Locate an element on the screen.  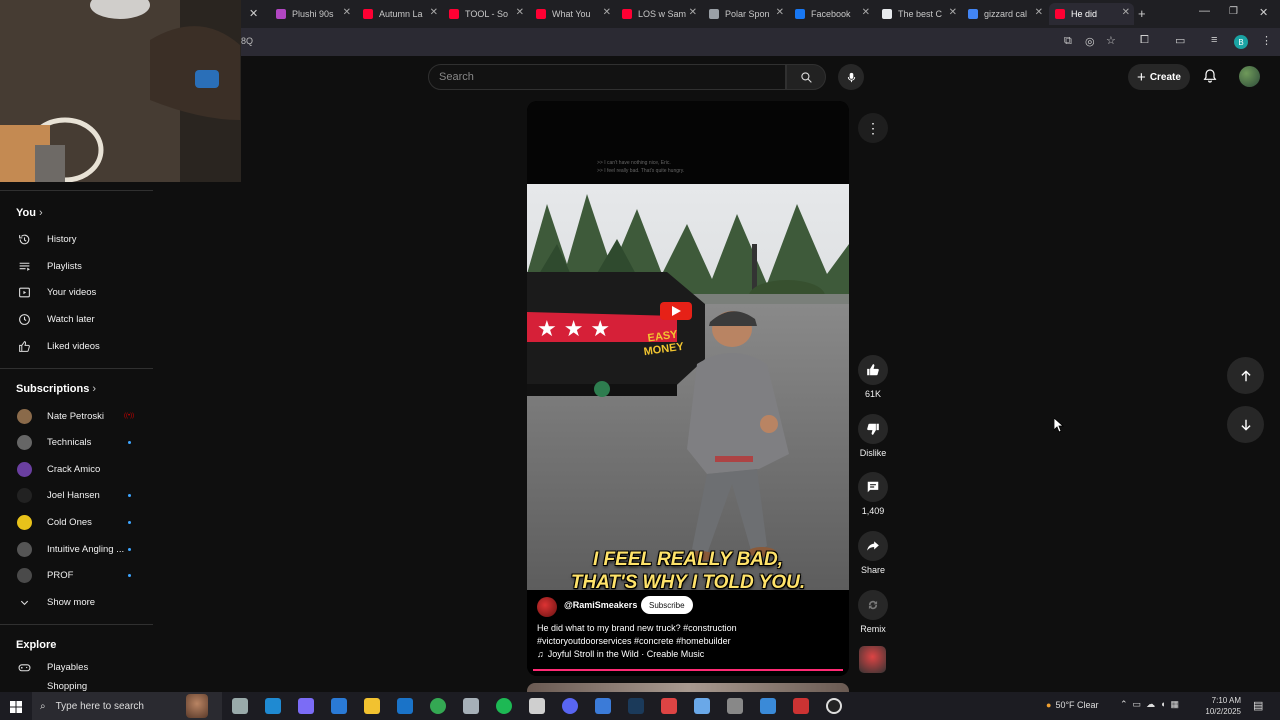
system-tray: ⌃▭☁◖▦ is located at coordinates (1152, 704).